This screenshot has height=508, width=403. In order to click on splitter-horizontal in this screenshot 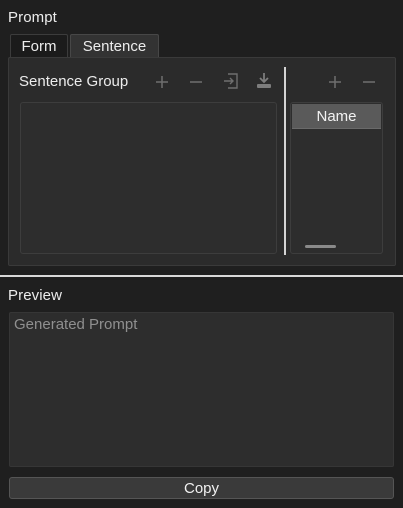, I will do `click(201, 276)`.